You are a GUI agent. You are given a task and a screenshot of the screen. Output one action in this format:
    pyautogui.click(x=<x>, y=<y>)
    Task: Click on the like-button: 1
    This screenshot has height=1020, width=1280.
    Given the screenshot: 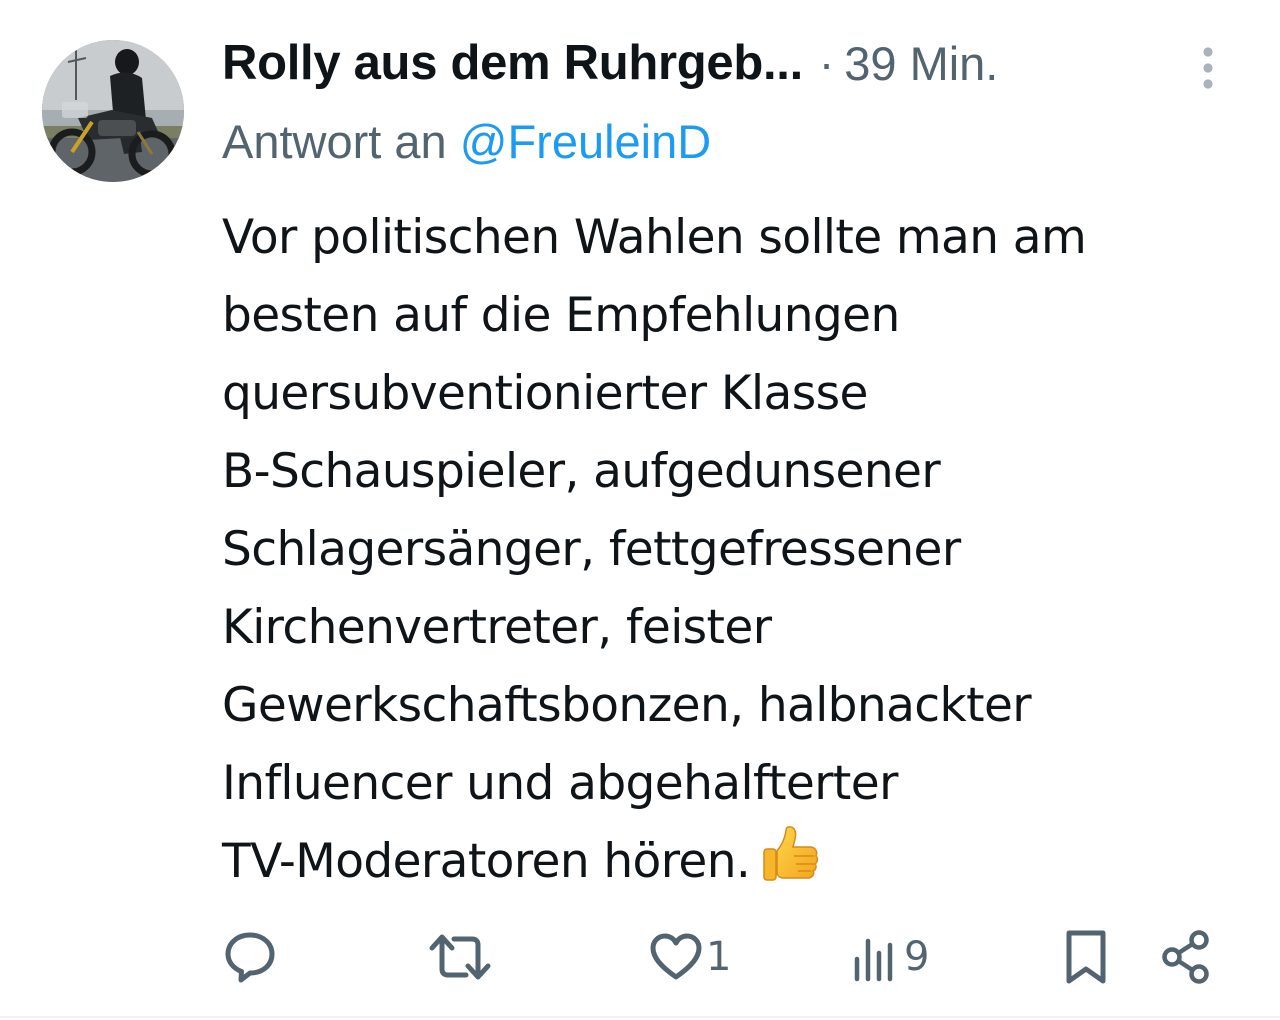 What is the action you would take?
    pyautogui.click(x=689, y=957)
    